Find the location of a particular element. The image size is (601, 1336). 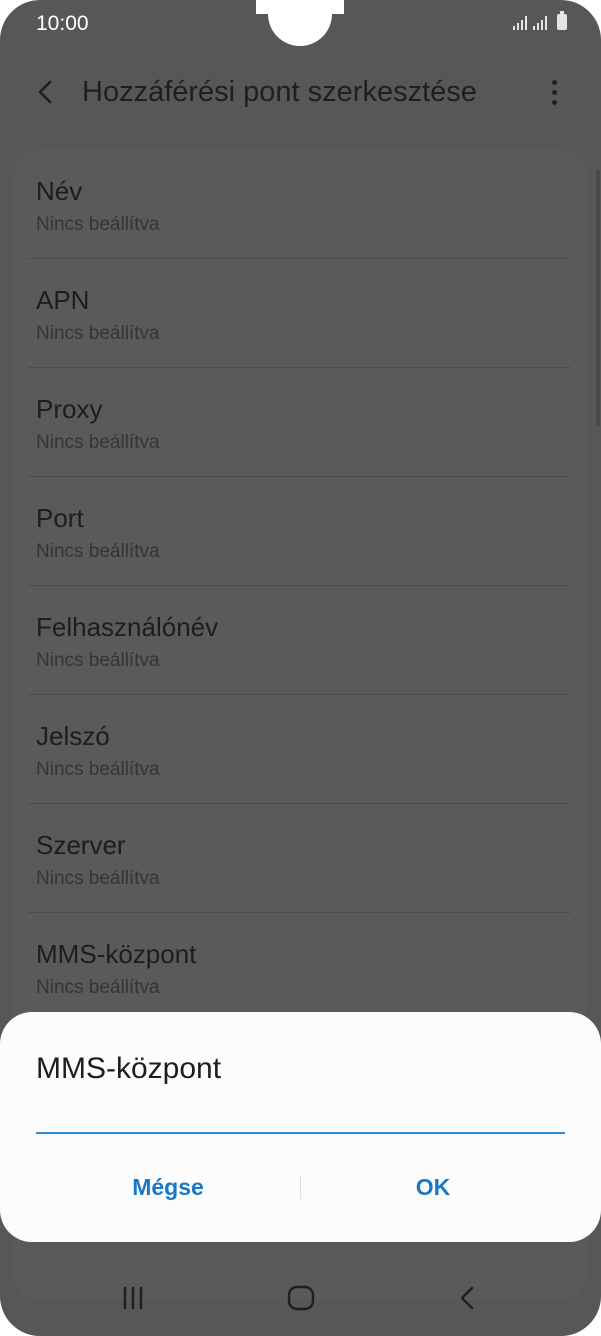

field-label: Jelszó is located at coordinates (73, 736).